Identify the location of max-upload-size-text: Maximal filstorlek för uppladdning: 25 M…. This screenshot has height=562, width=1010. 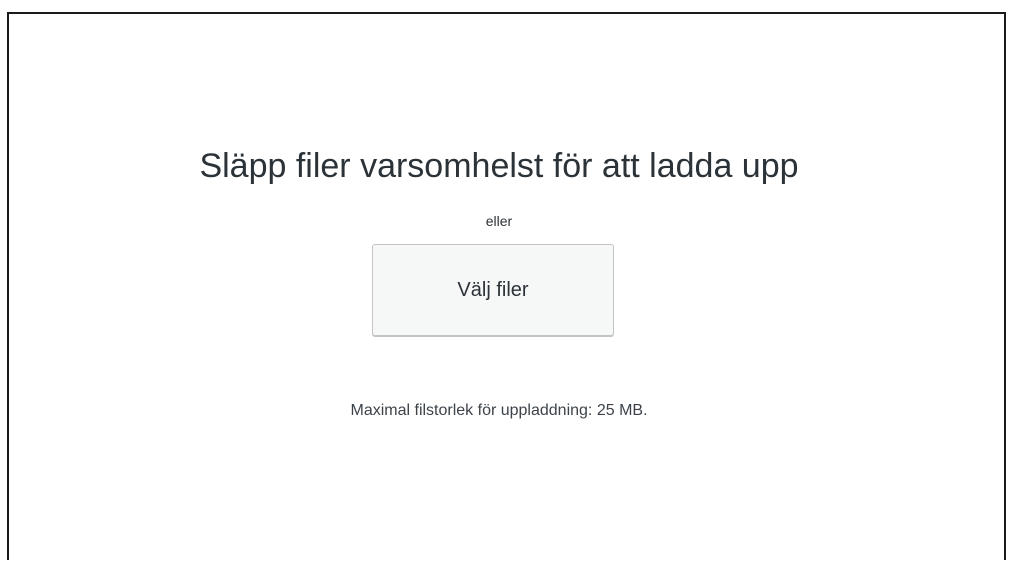
(499, 410).